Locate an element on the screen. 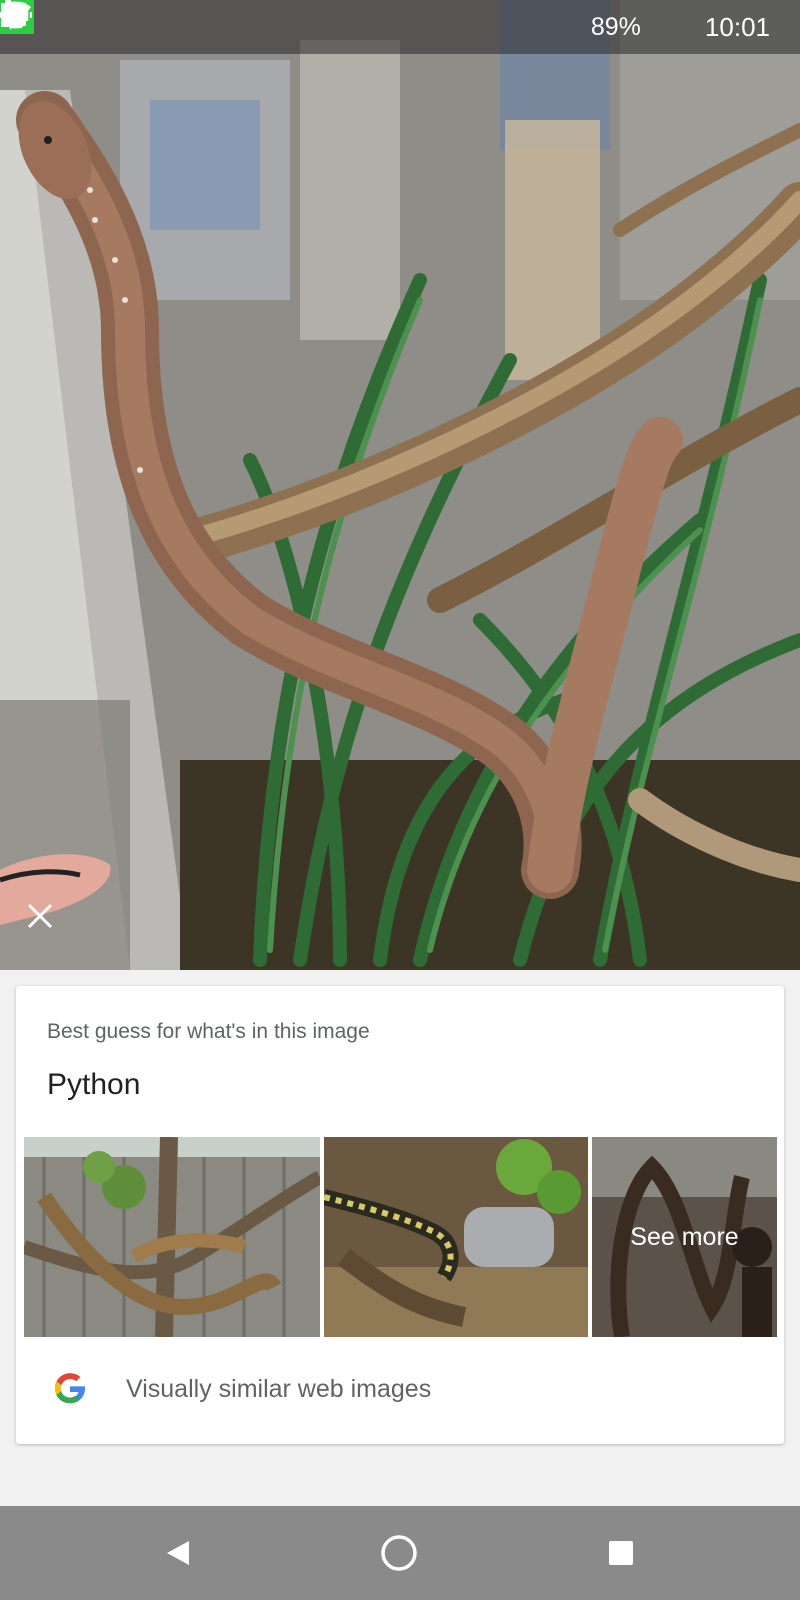  close-icon is located at coordinates (40, 916).